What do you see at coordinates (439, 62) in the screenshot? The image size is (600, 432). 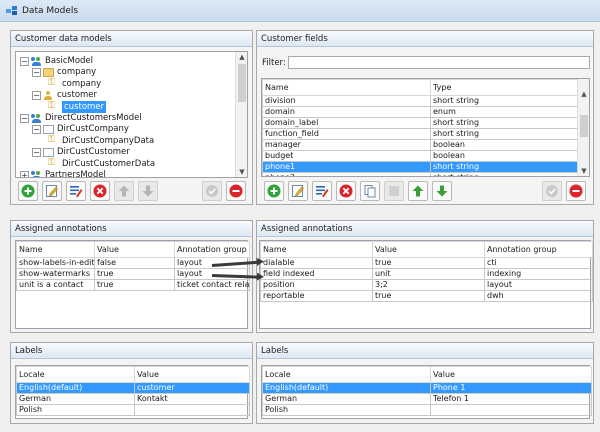 I see `filter-input` at bounding box center [439, 62].